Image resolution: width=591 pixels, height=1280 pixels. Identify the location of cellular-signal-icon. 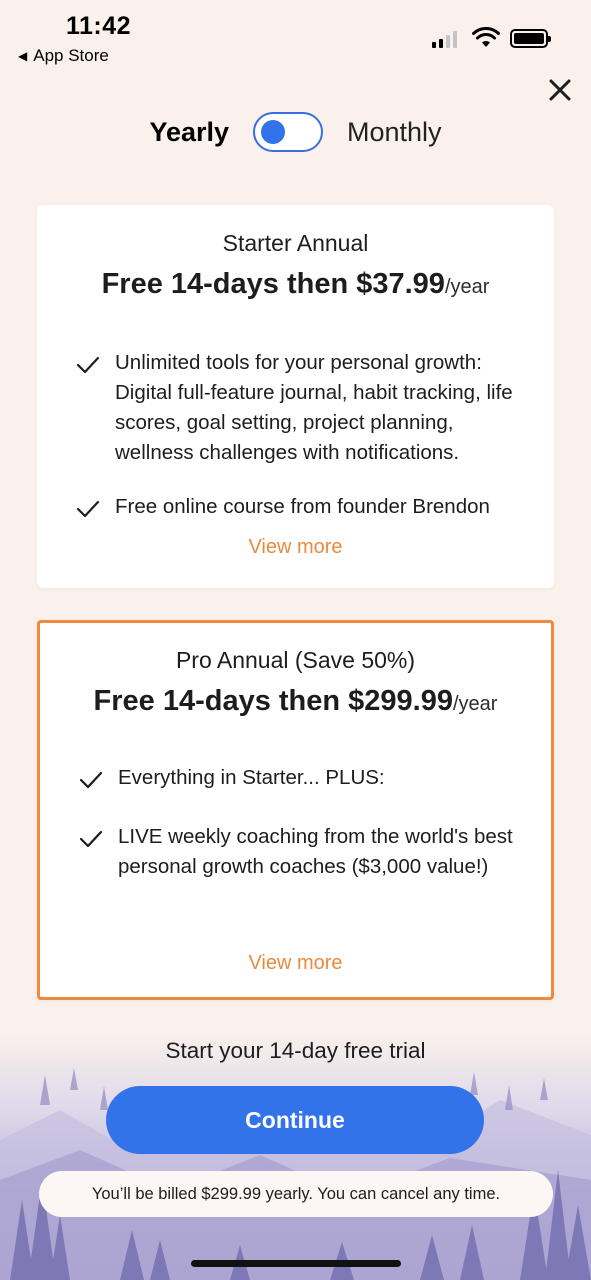
(444, 39).